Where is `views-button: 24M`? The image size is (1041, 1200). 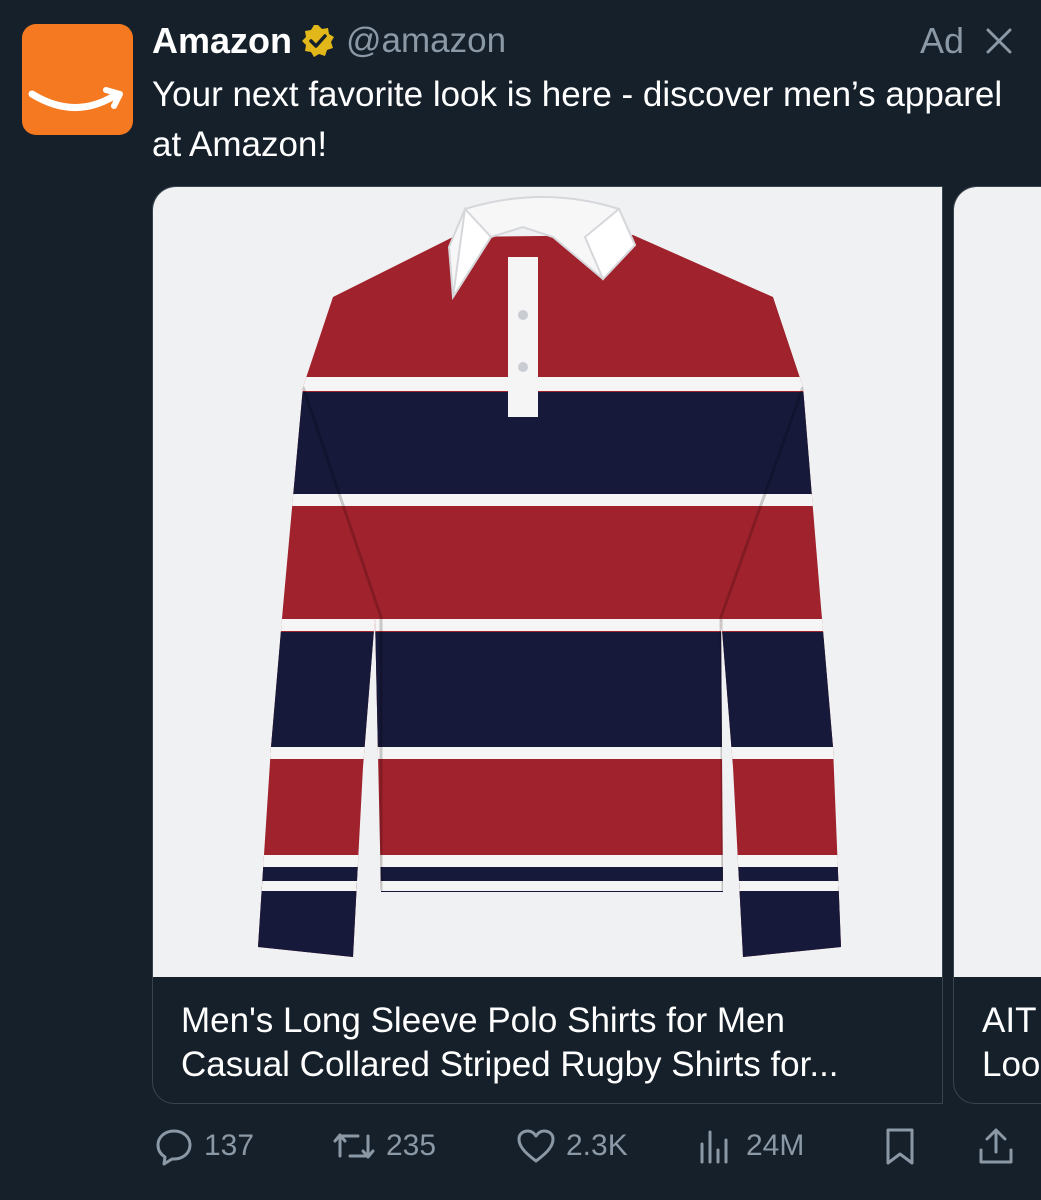 views-button: 24M is located at coordinates (750, 1146).